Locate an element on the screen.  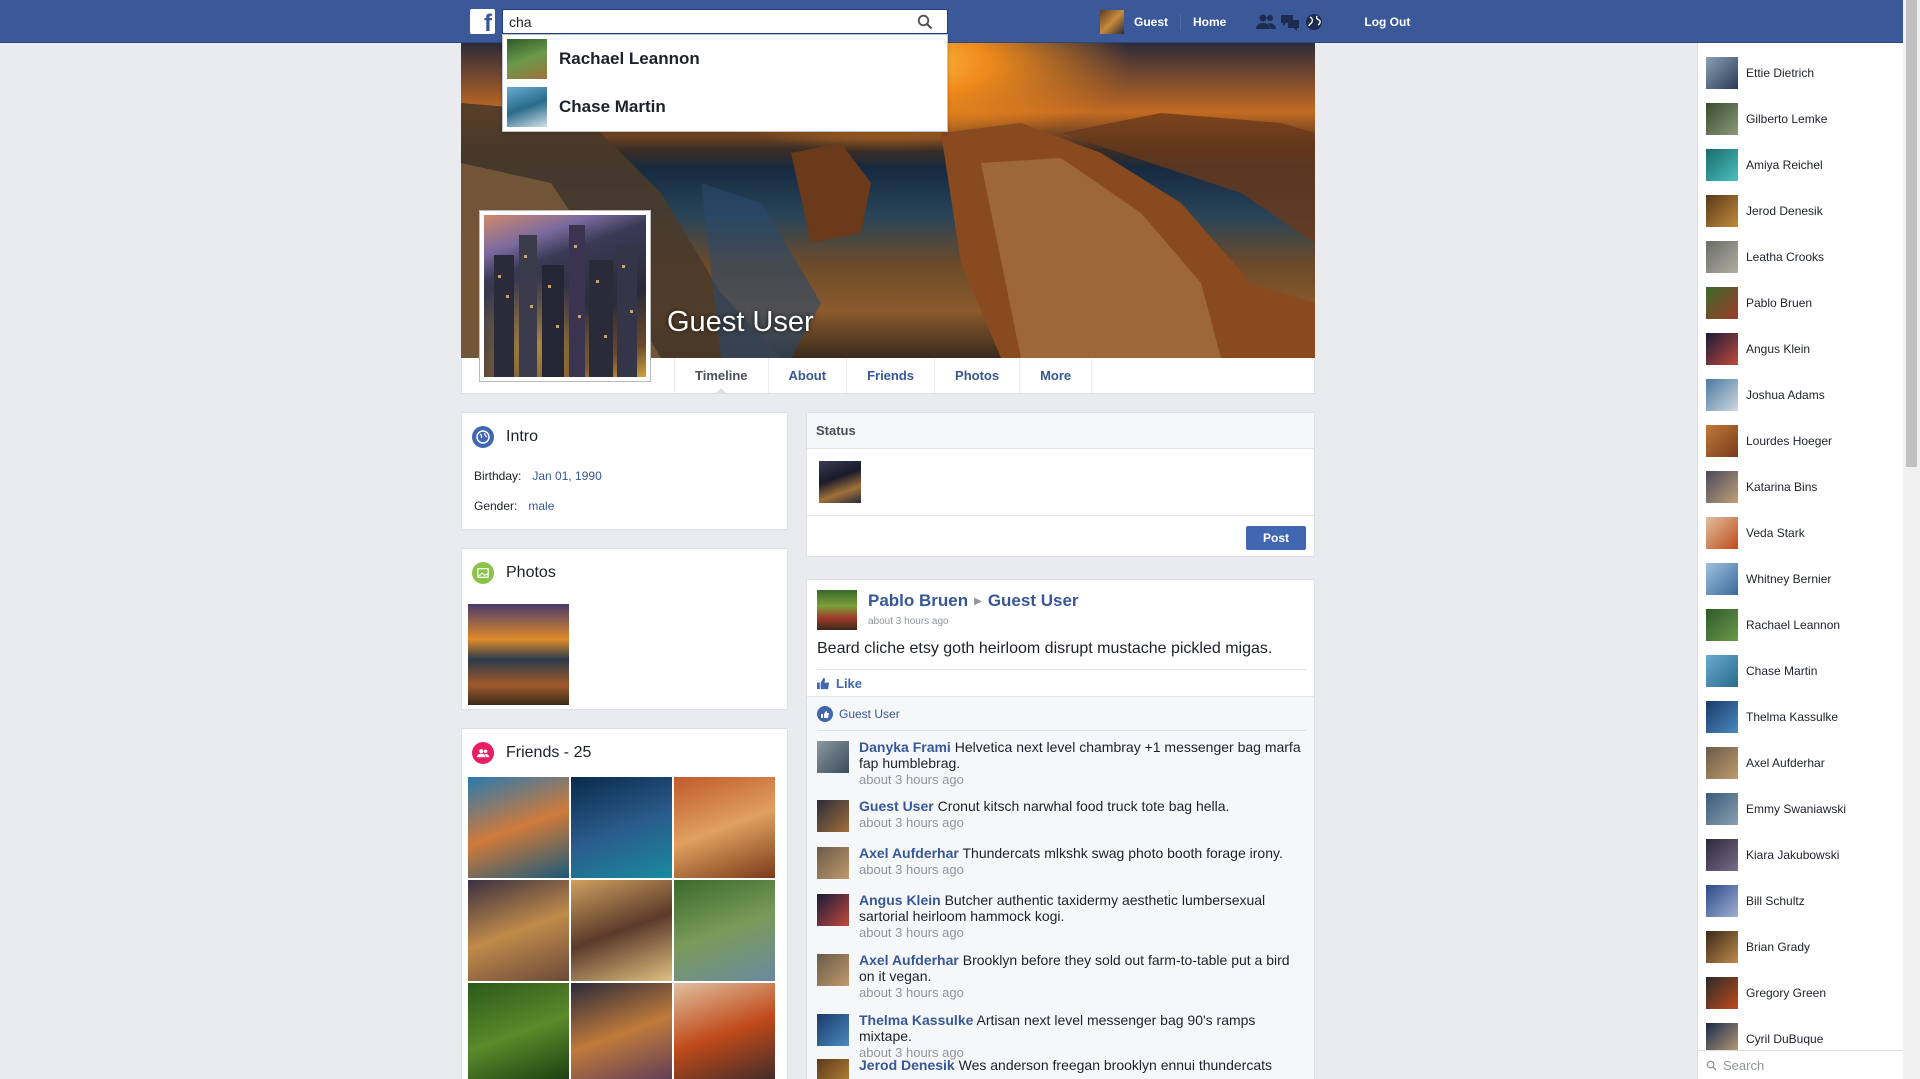
post-target-link: Guest User is located at coordinates (1033, 600).